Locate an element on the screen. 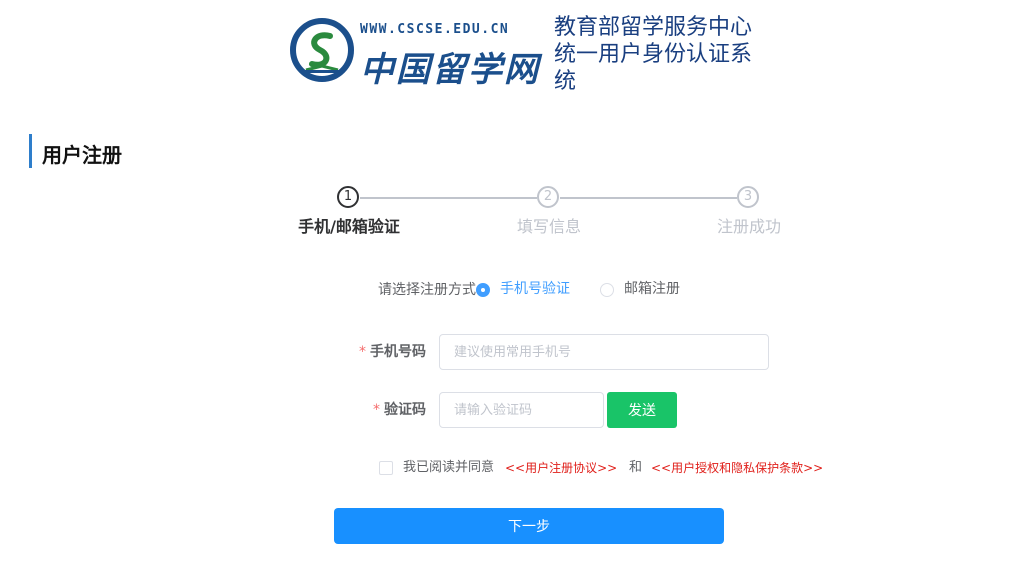 The image size is (1030, 570). cscse-logo: WWW.CSCSE.EDU.CN 中国留学网 is located at coordinates (414, 53).